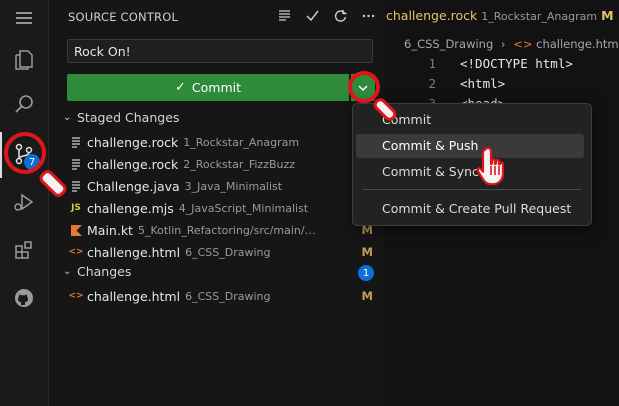 The image size is (619, 406). I want to click on file-row: challenge.rock 1_Rockstar_Anagram, so click(224, 142).